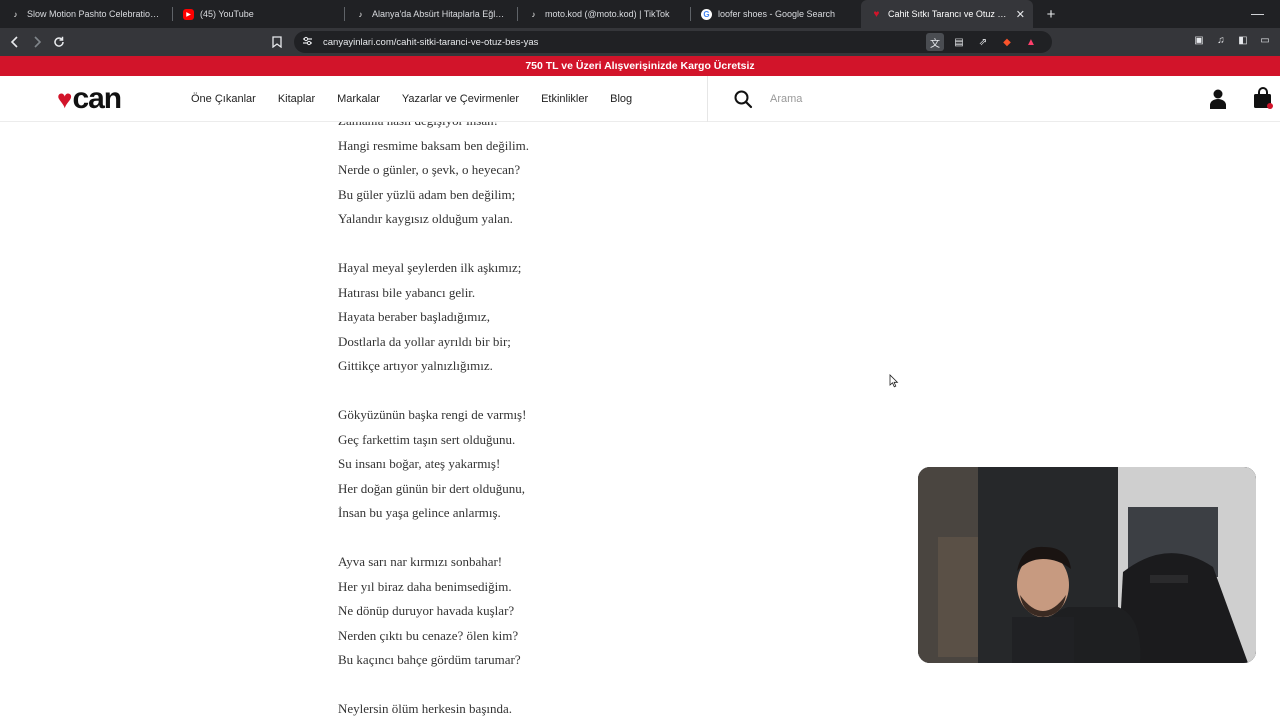  I want to click on poem-line: Hangi resmime baksam ben değilim., so click(433, 145).